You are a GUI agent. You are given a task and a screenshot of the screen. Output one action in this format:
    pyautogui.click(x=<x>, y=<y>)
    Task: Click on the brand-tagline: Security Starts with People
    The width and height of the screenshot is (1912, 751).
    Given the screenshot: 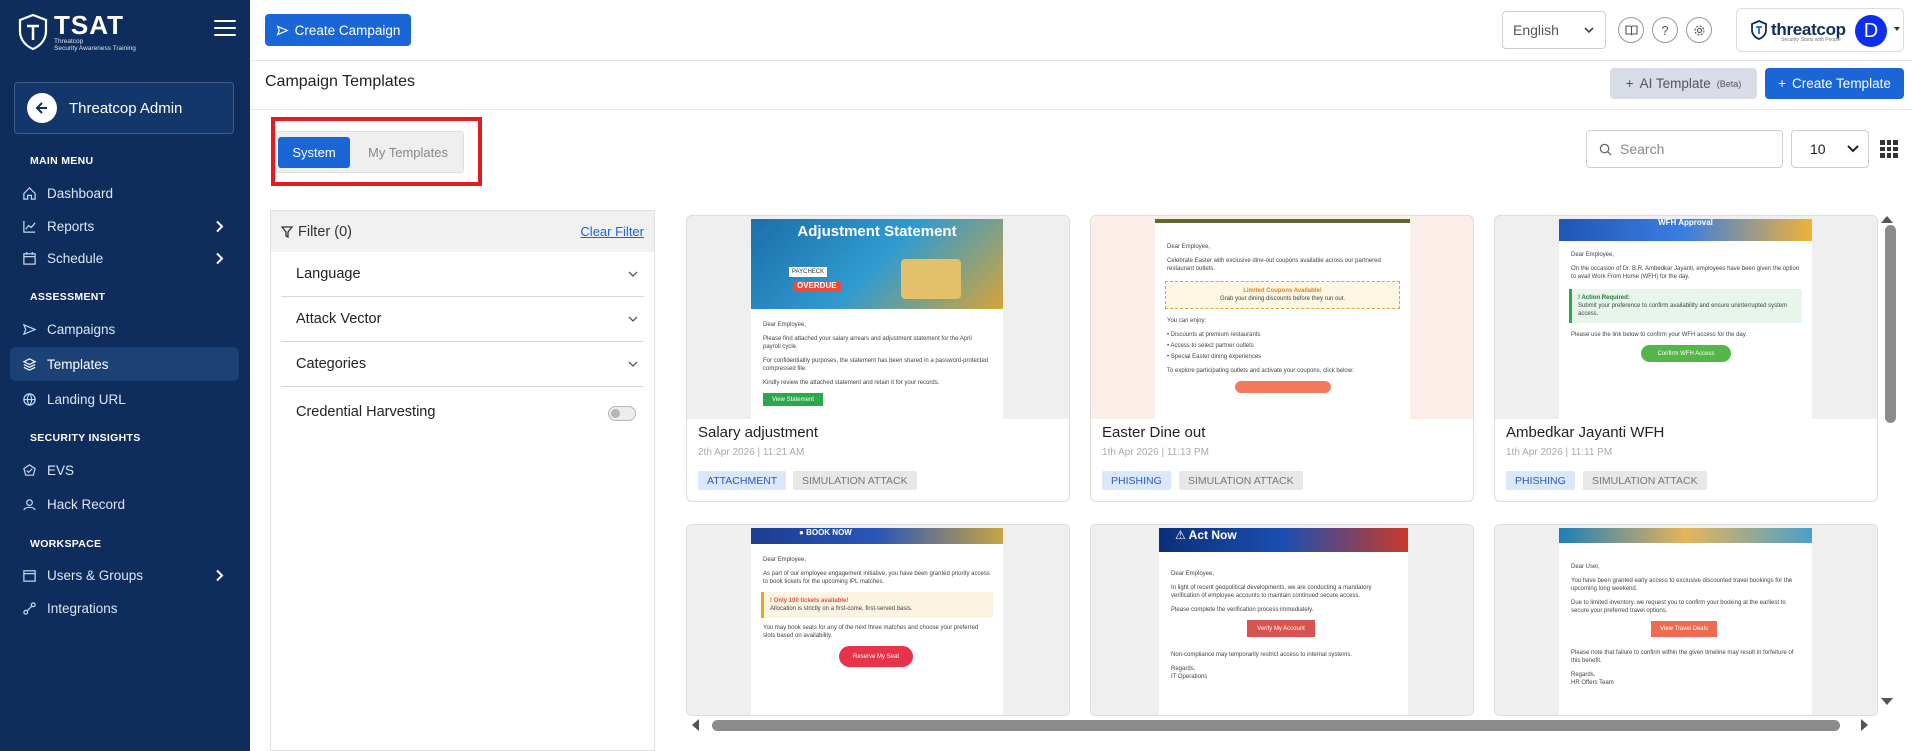 What is the action you would take?
    pyautogui.click(x=1811, y=40)
    